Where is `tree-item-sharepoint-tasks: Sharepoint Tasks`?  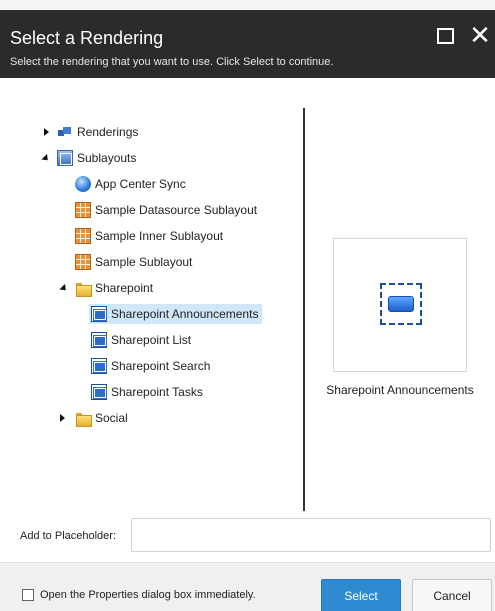 tree-item-sharepoint-tasks: Sharepoint Tasks is located at coordinates (149, 392).